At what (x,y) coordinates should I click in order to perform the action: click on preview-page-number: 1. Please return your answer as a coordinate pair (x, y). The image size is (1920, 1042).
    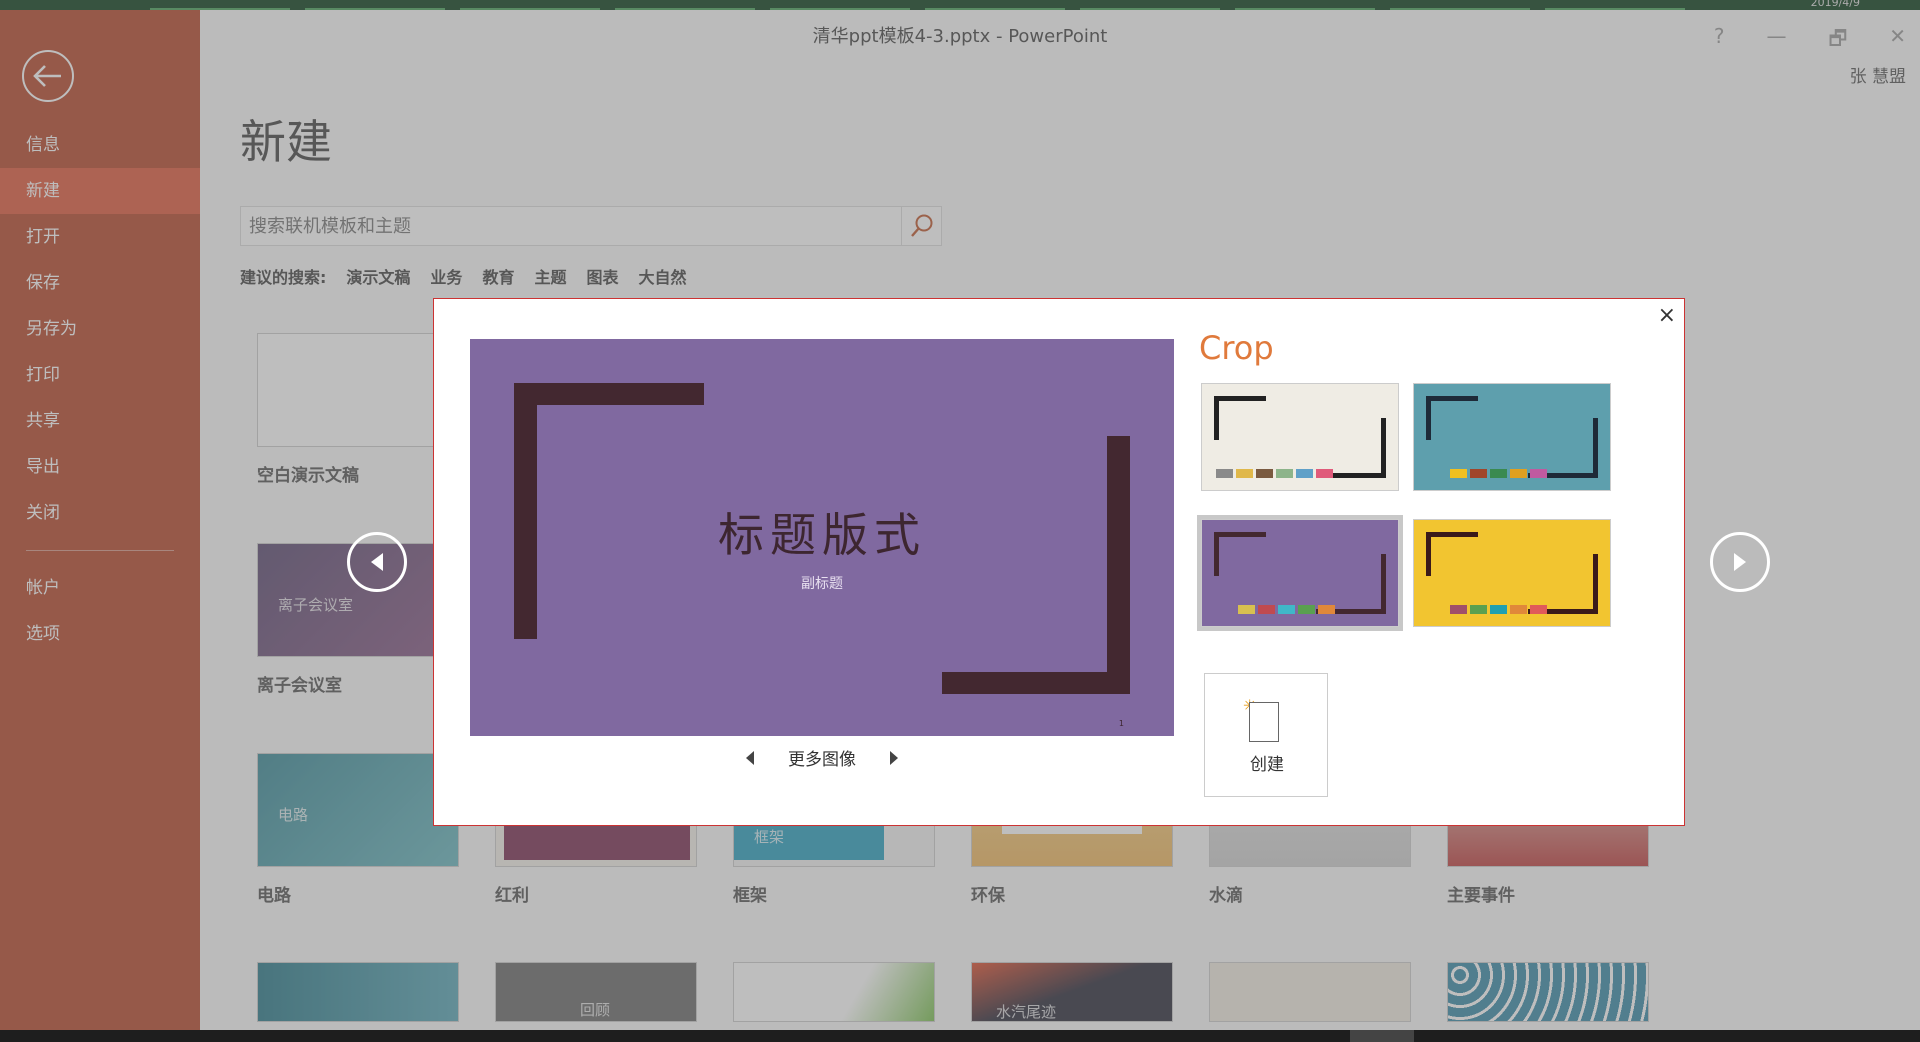
    Looking at the image, I should click on (1121, 723).